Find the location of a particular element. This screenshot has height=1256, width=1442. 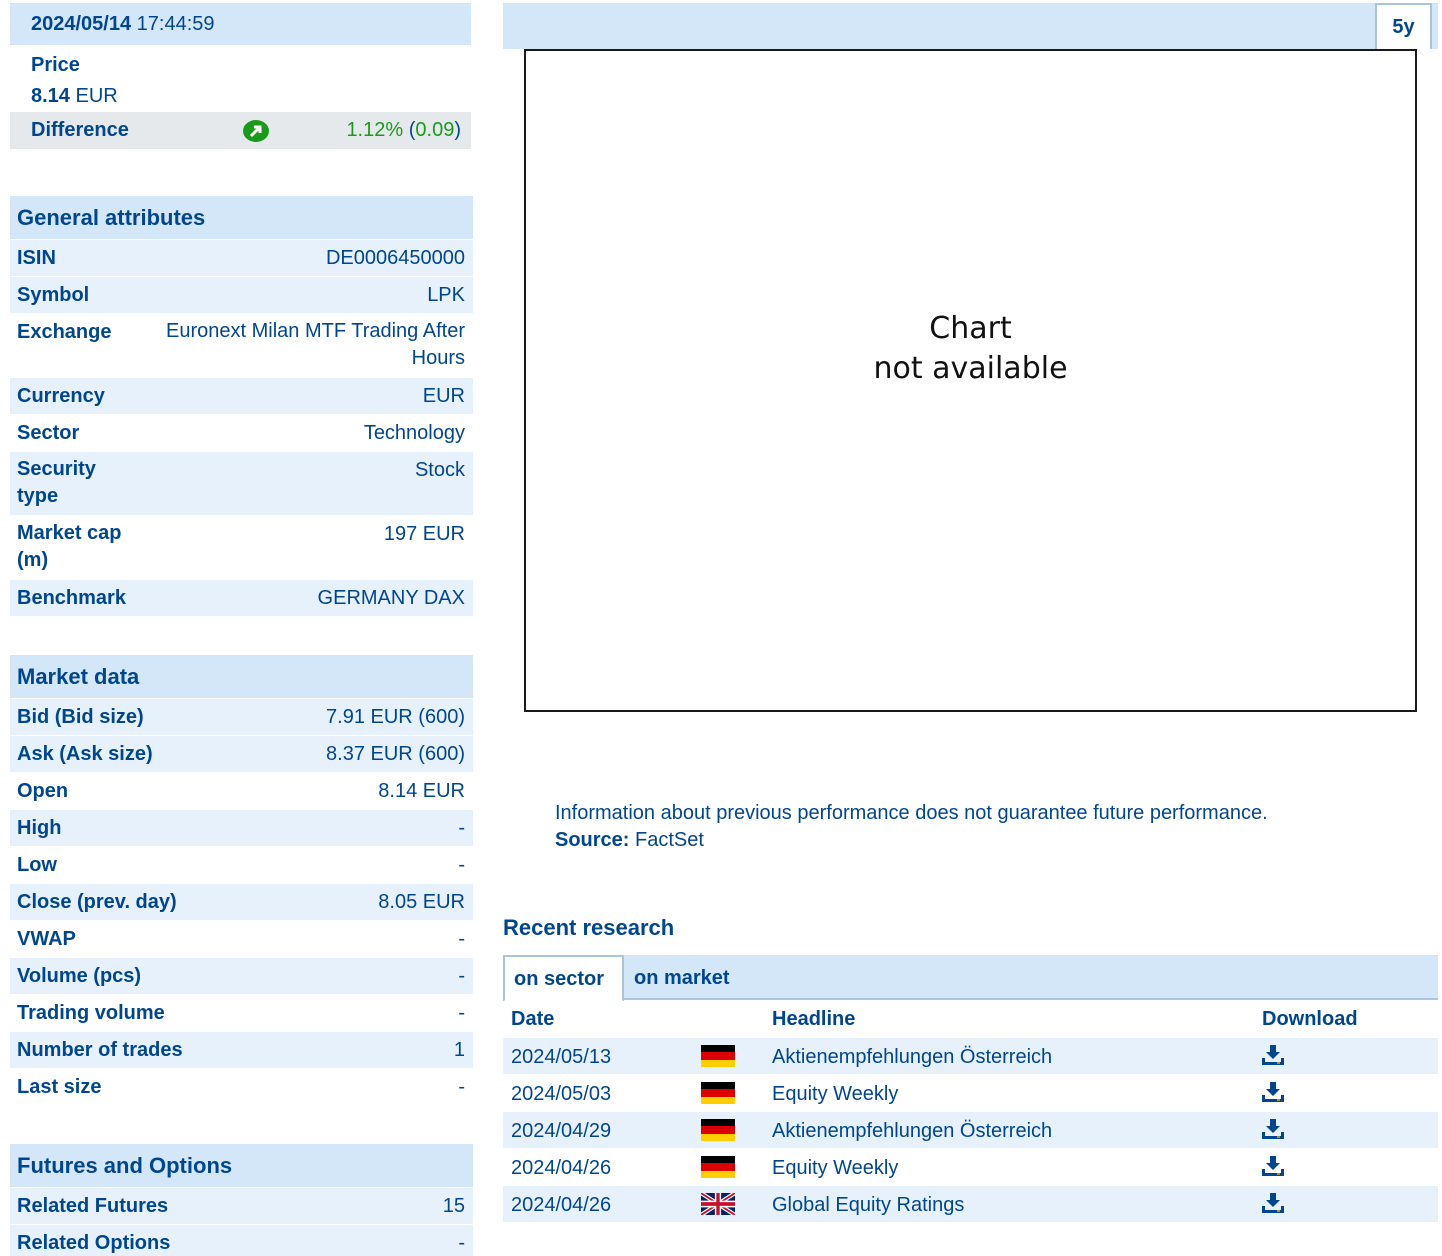

market-row: Low - is located at coordinates (241, 864).